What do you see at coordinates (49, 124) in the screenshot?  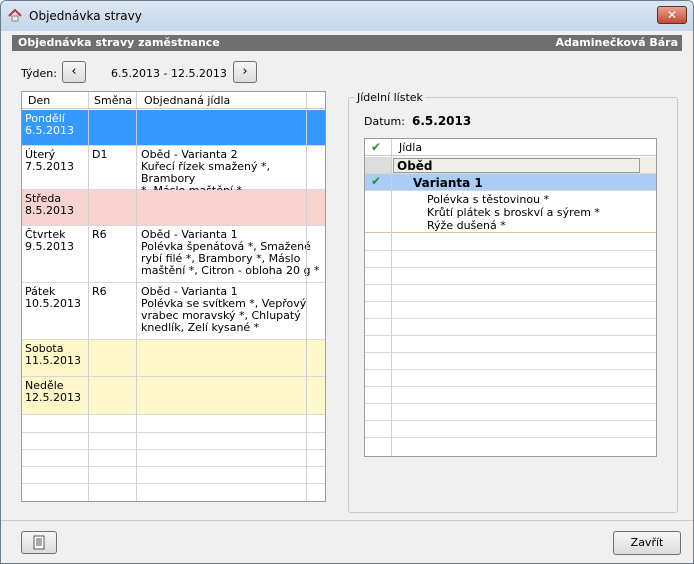 I see `day-cell: Pondělí 6.5.2013` at bounding box center [49, 124].